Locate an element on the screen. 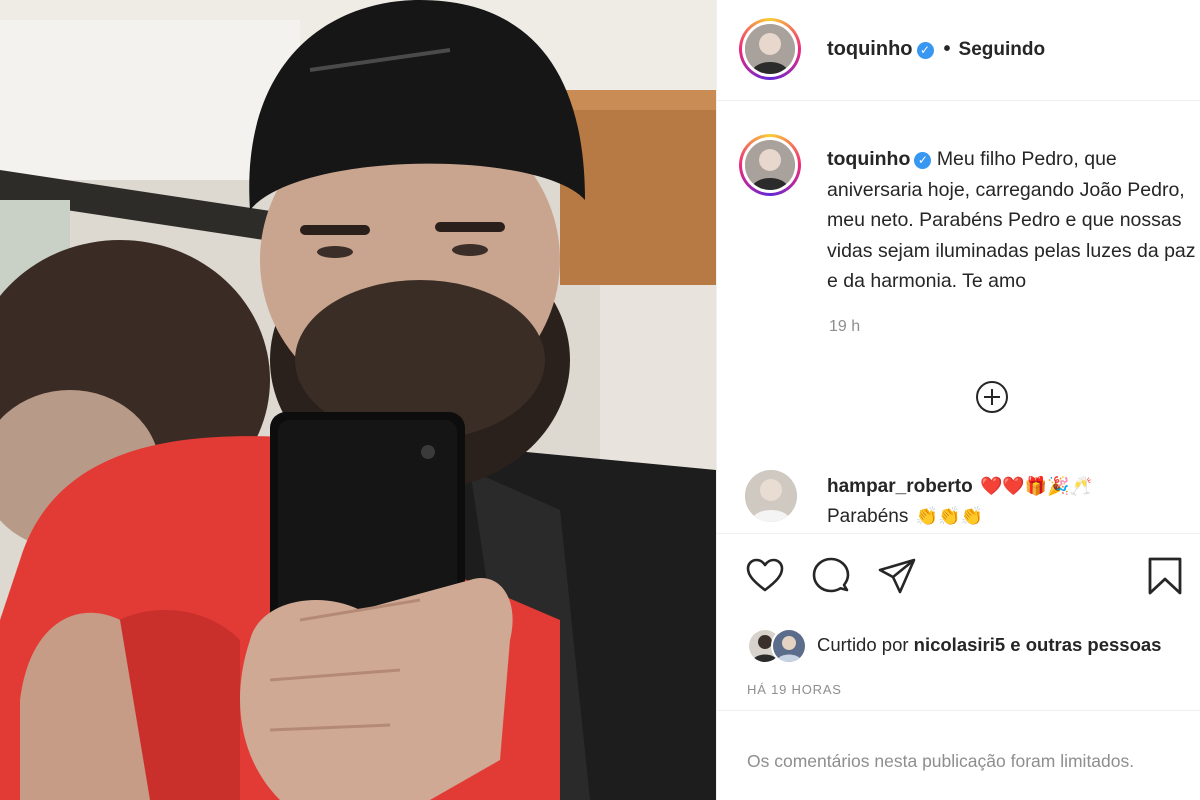  likes-suffix: e outras pessoas is located at coordinates (1083, 644).